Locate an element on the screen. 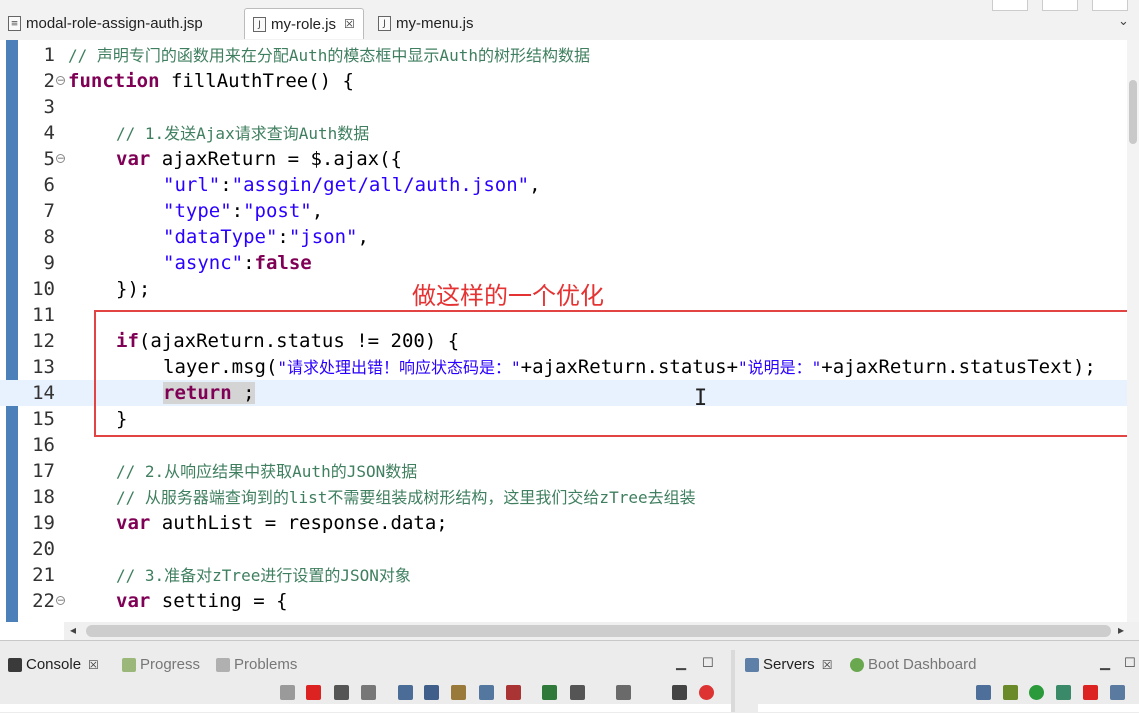  tab-servers: Servers ☒ is located at coordinates (788, 664).